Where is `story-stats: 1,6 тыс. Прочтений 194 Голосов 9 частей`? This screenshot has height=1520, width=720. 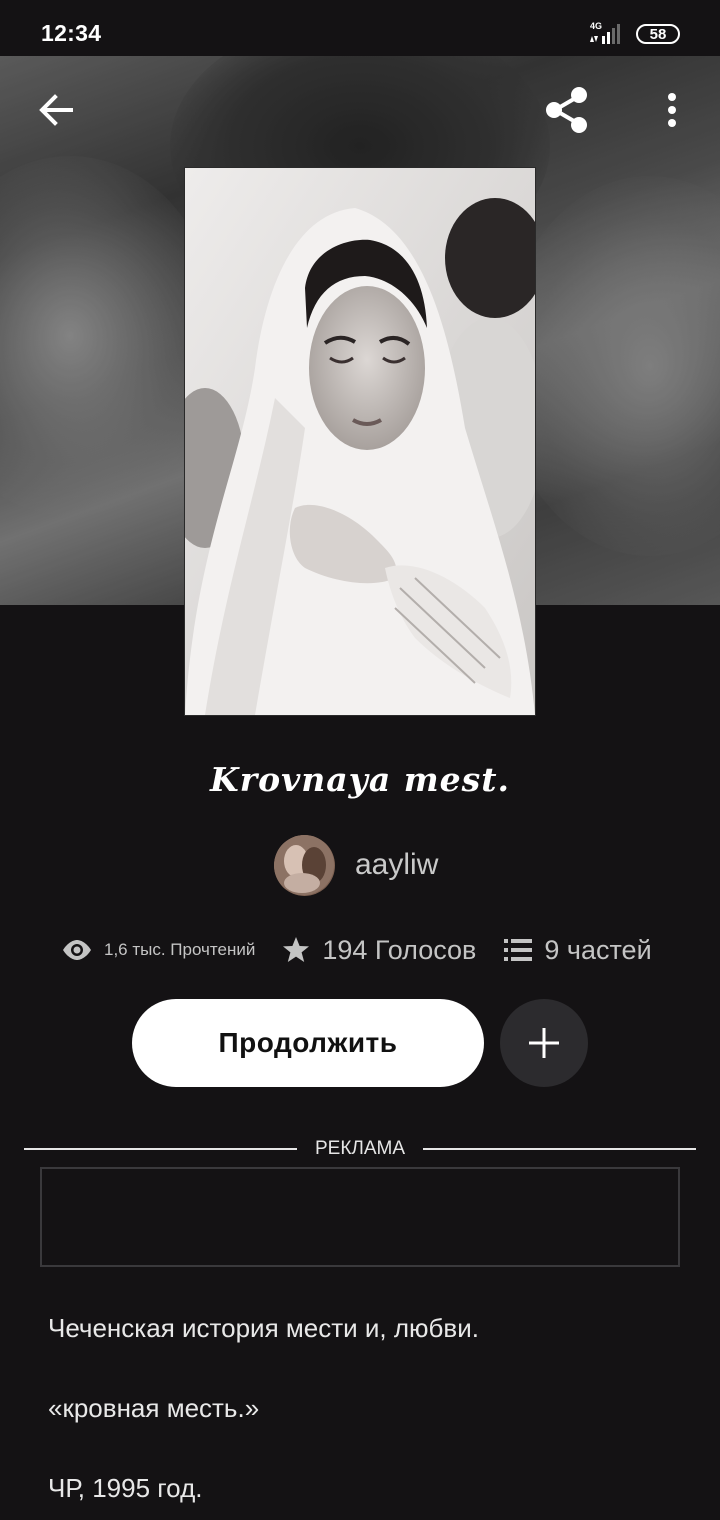 story-stats: 1,6 тыс. Прочтений 194 Голосов 9 частей is located at coordinates (362, 950).